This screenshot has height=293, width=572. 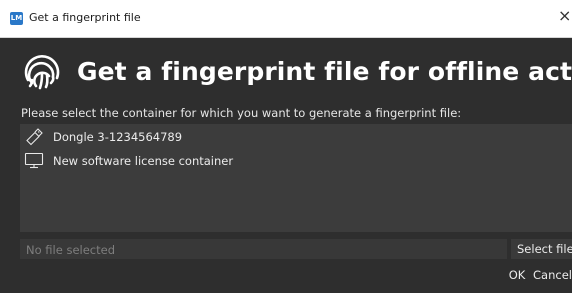 What do you see at coordinates (34, 160) in the screenshot?
I see `monitor-icon` at bounding box center [34, 160].